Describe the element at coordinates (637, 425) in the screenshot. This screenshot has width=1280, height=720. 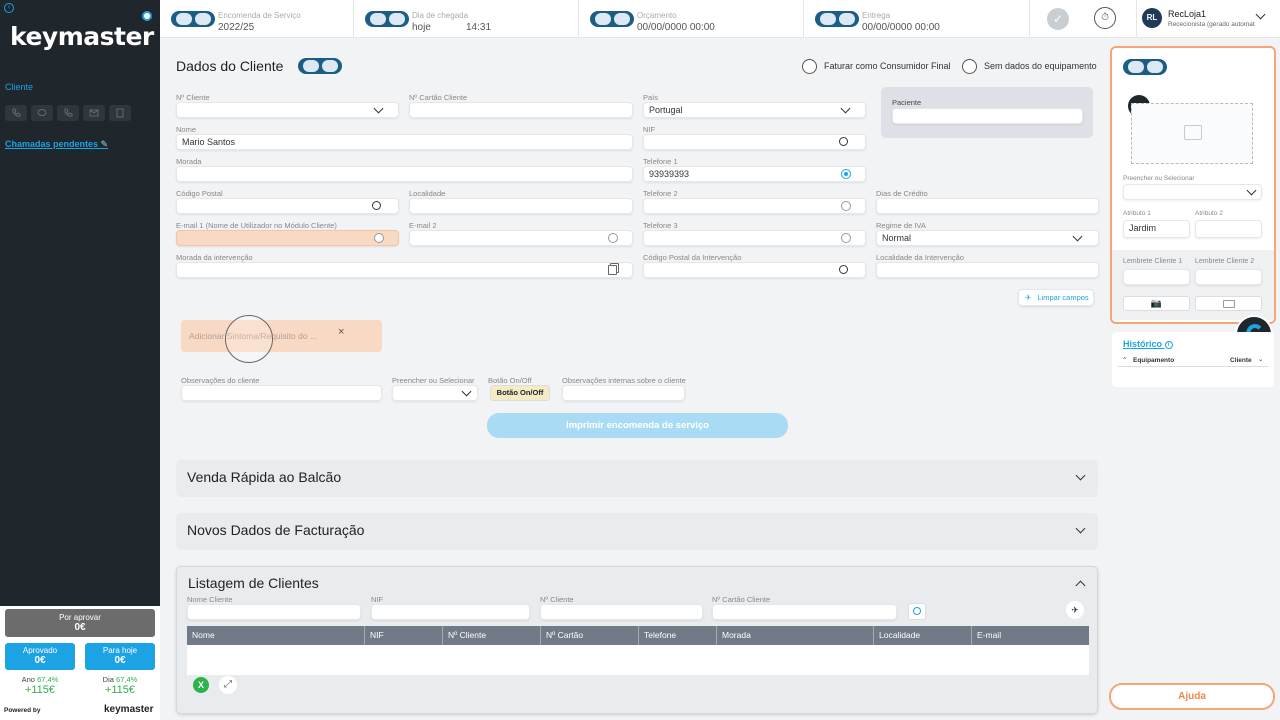
I see `imprimir-button: Imprimir encomenda de serviço` at that location.